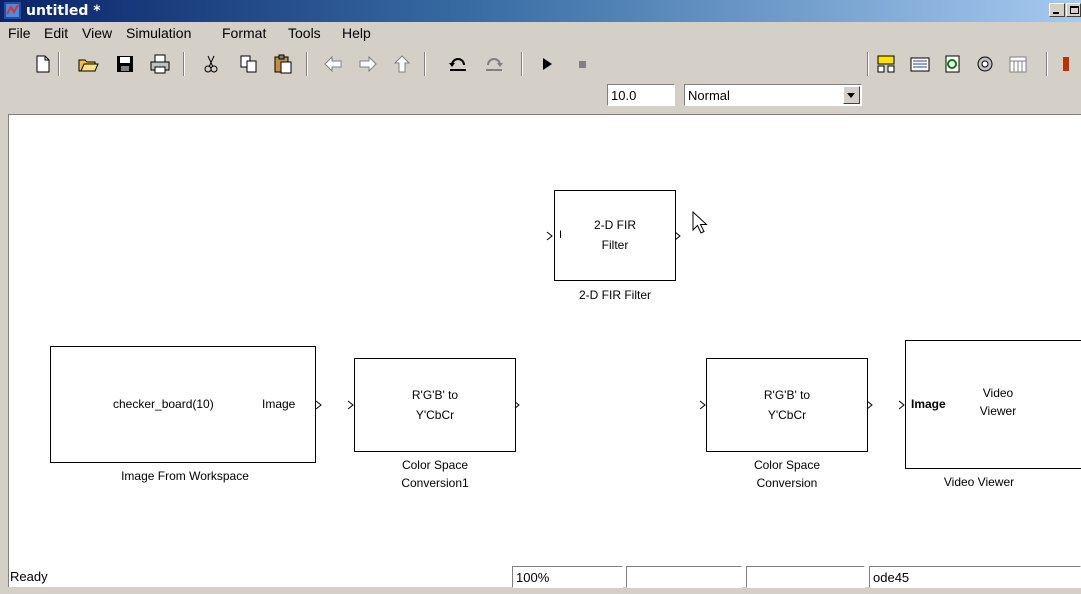  I want to click on status-text: Ready, so click(29, 576).